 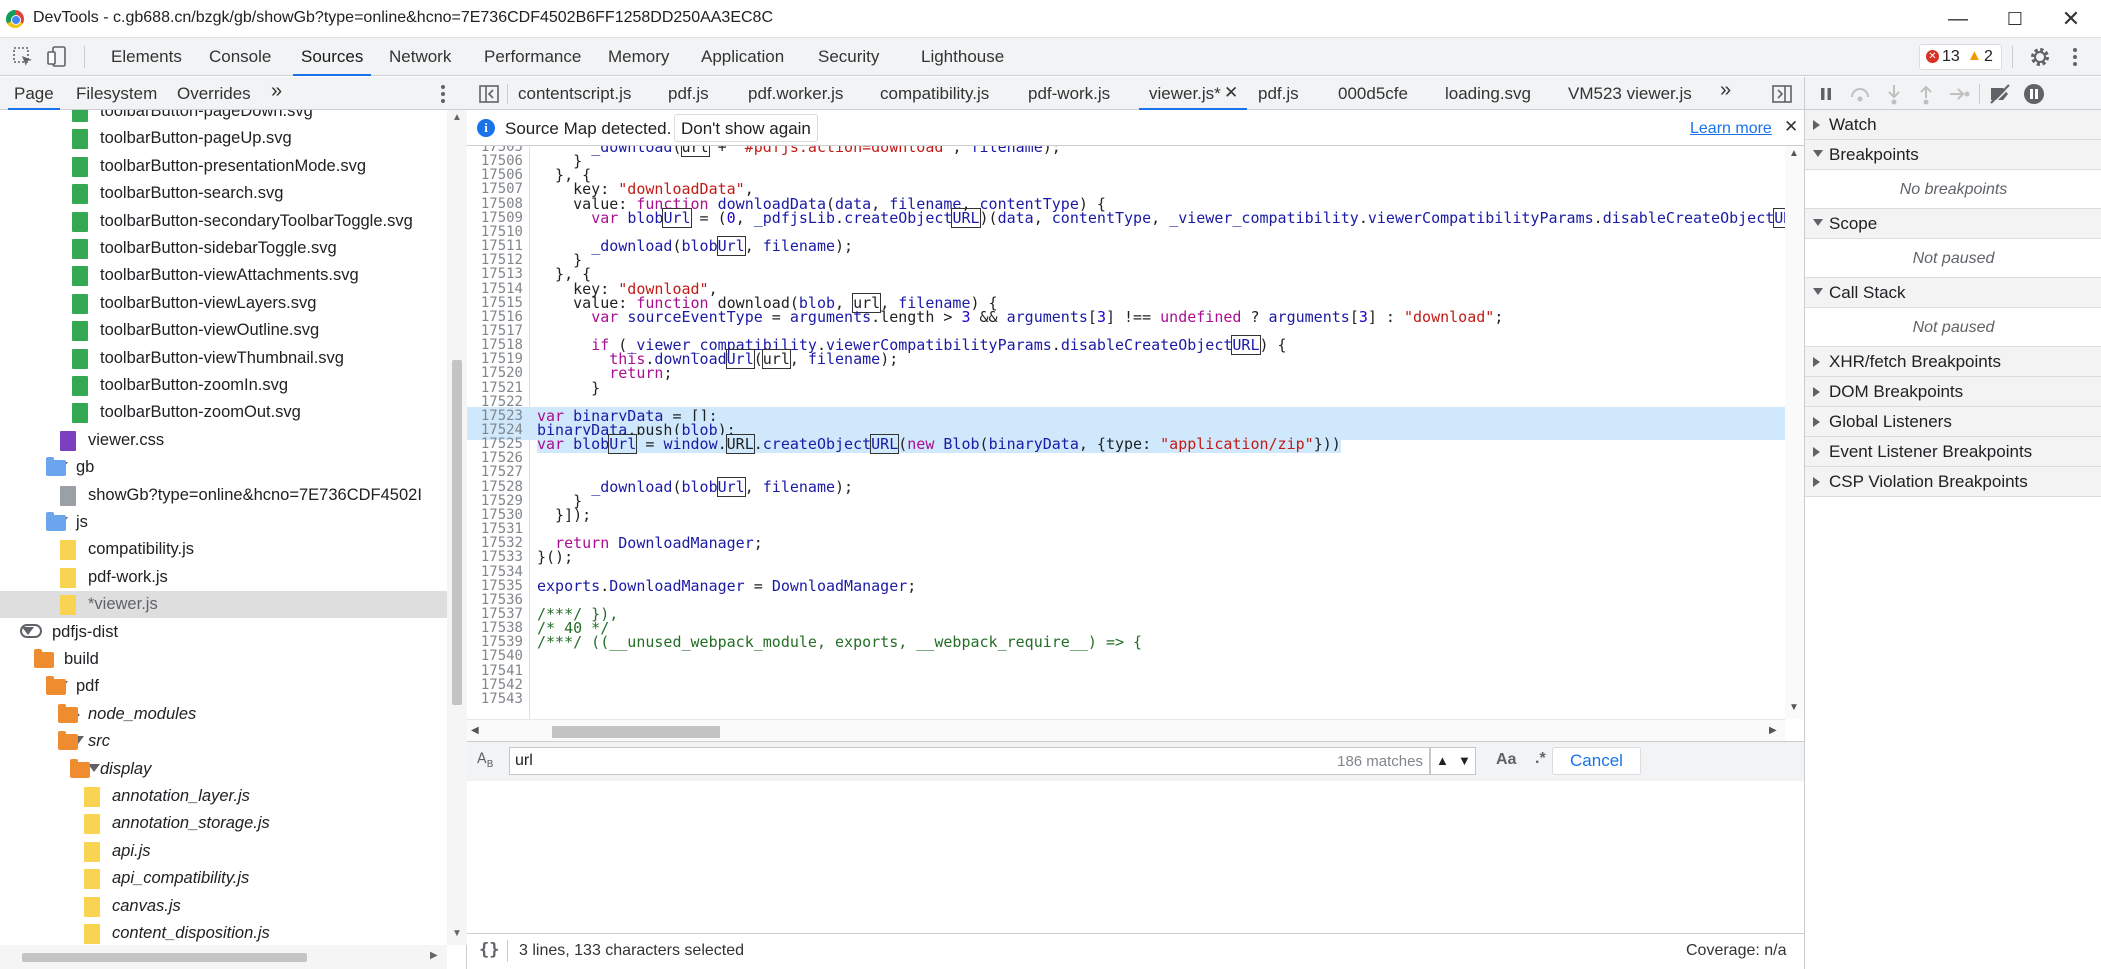 What do you see at coordinates (57, 57) in the screenshot?
I see `device-toolbar-icon` at bounding box center [57, 57].